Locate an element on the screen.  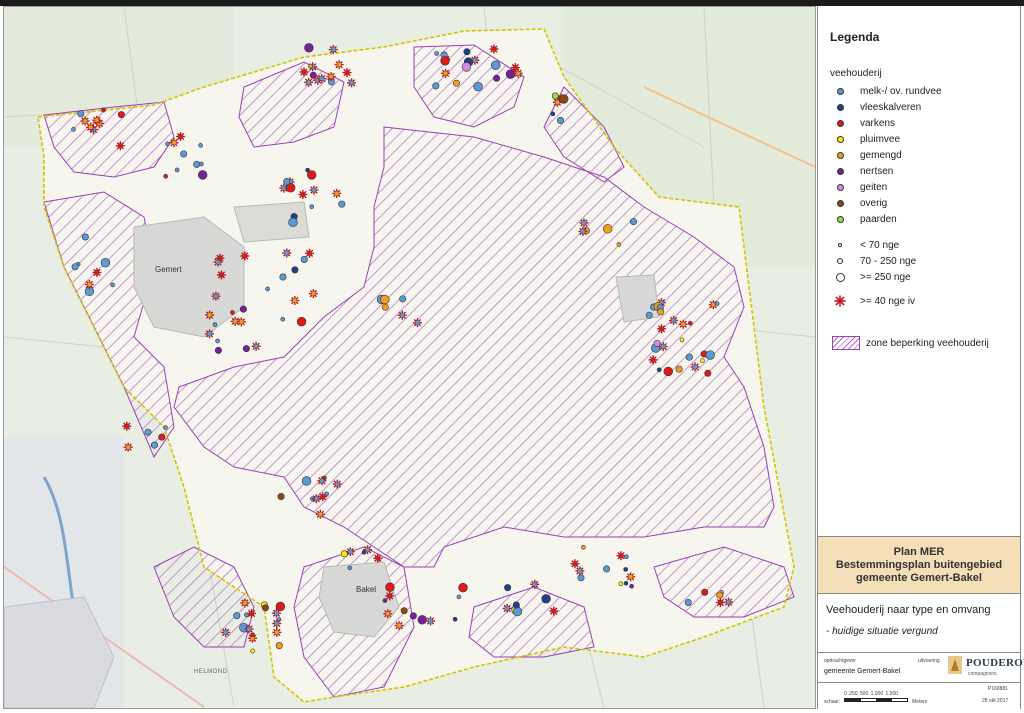
legend-item-melk-rundvee: melk-/ ov. rundvee is located at coordinates (887, 91).